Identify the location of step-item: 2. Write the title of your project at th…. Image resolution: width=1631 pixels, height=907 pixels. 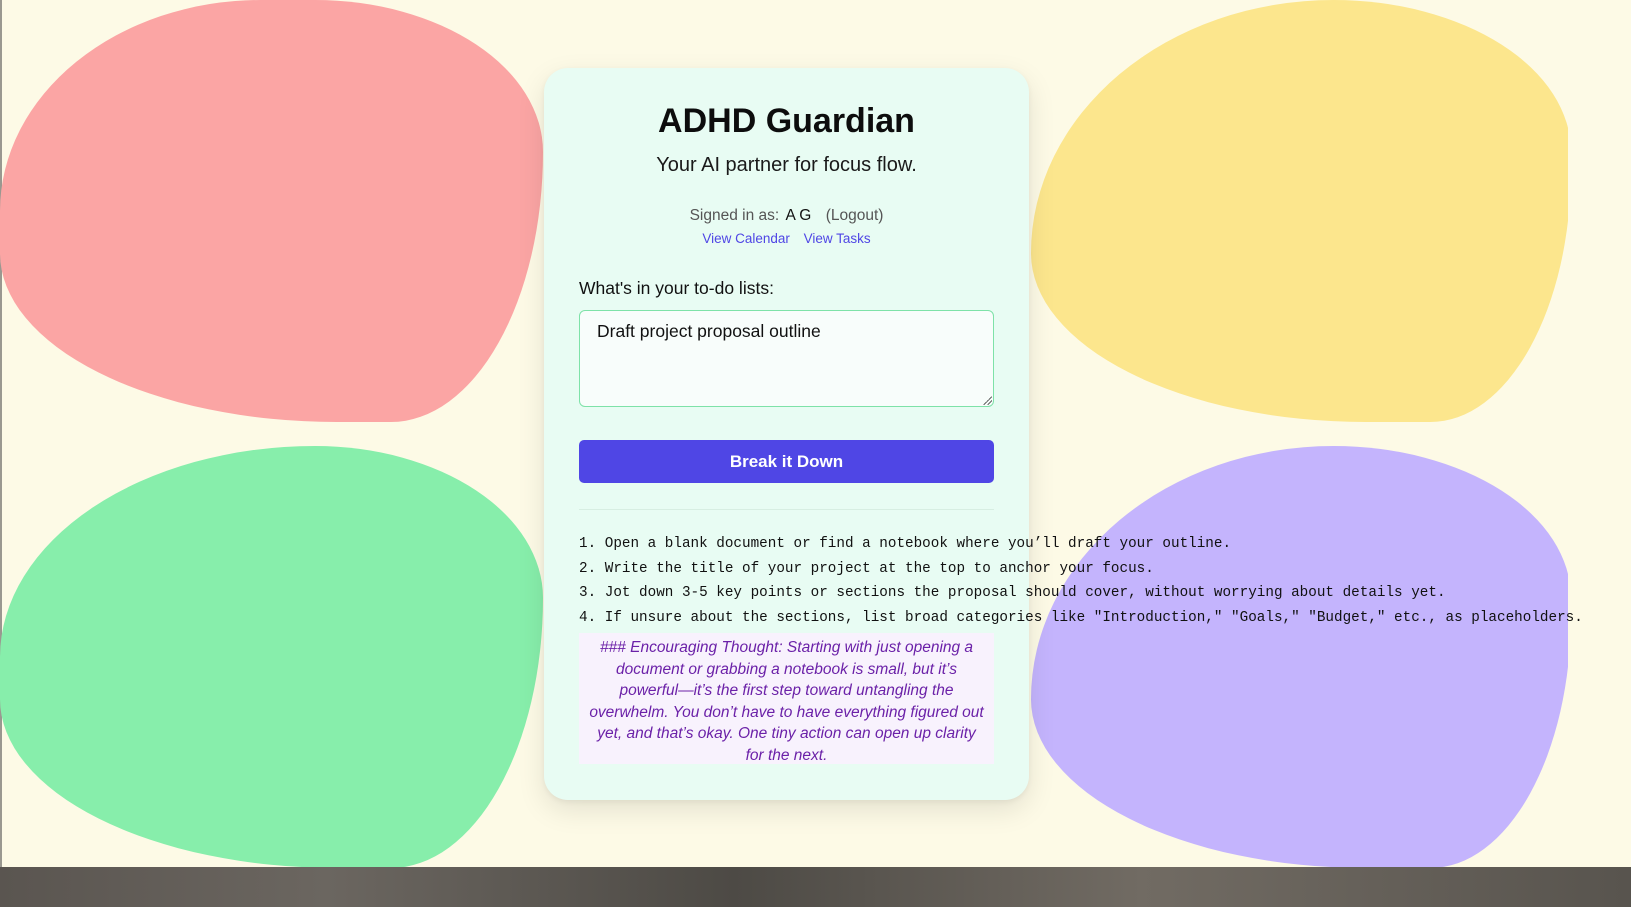
(866, 568).